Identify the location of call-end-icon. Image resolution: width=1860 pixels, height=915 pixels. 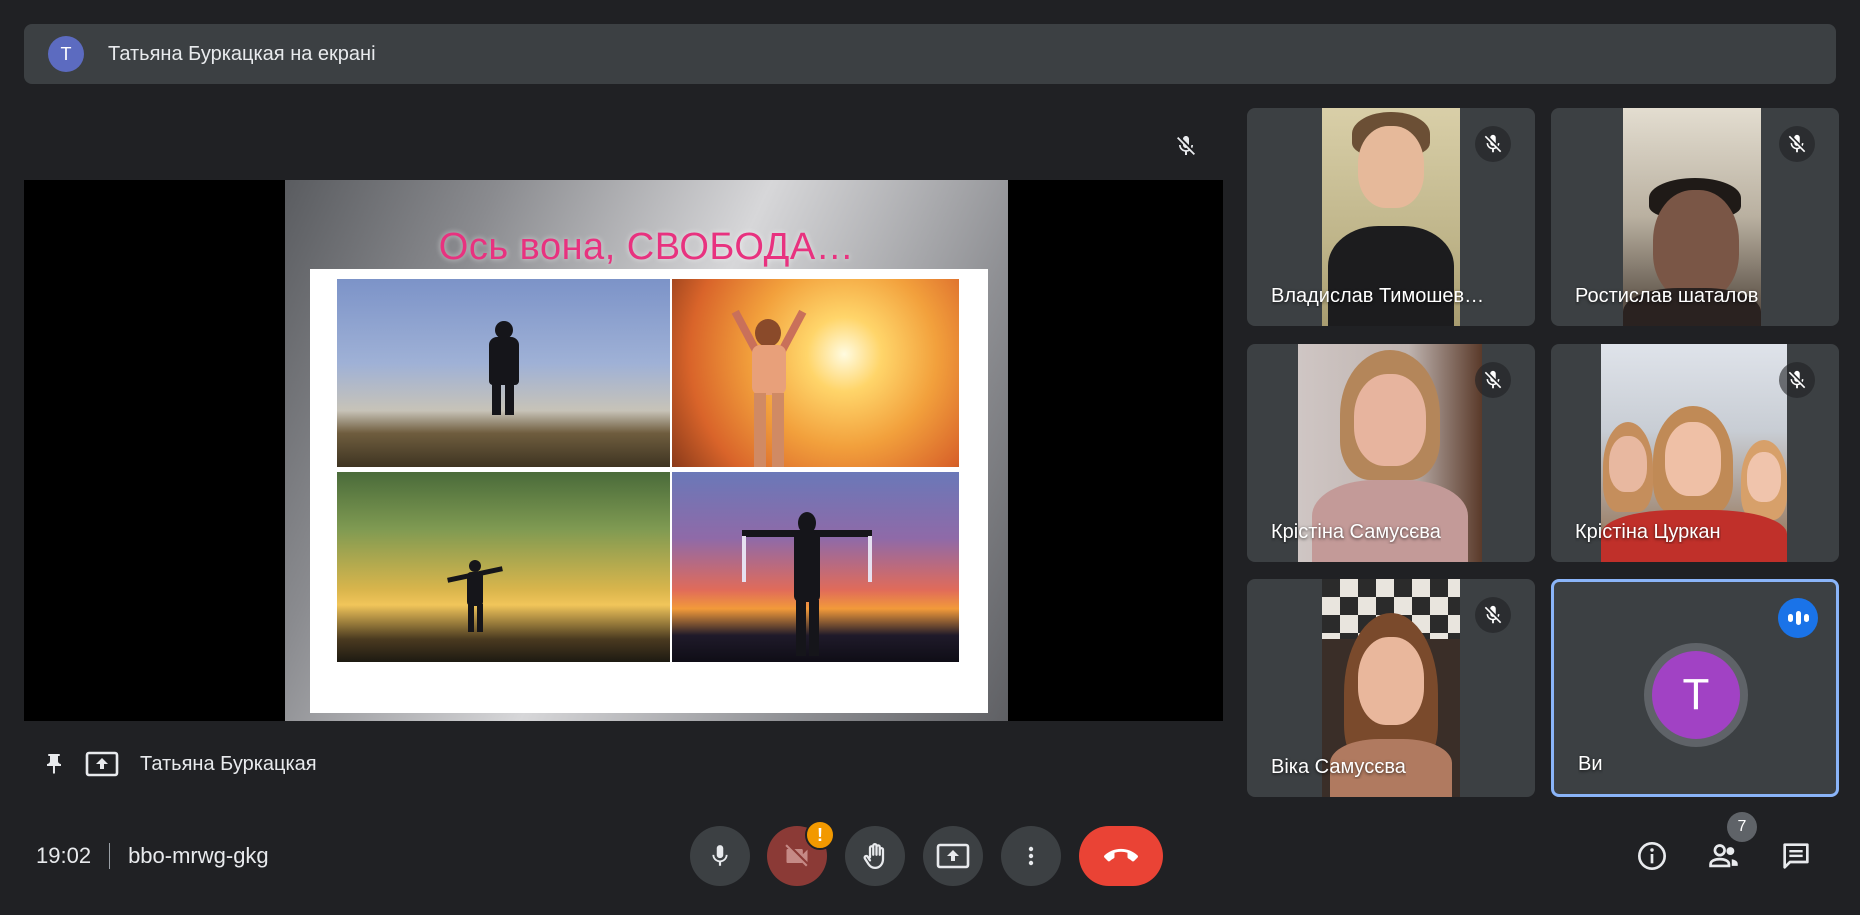
(1121, 855).